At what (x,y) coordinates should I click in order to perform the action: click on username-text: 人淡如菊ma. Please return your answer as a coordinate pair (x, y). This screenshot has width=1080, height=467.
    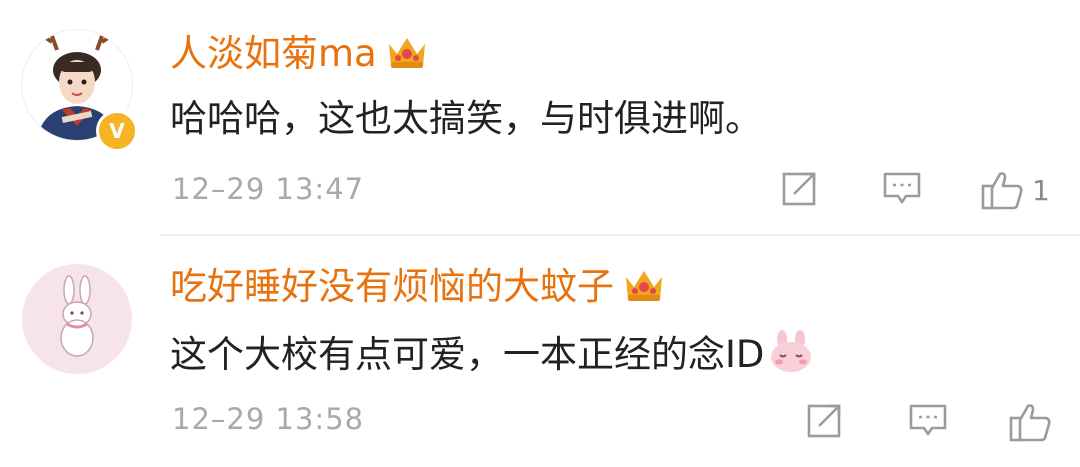
    Looking at the image, I should click on (273, 53).